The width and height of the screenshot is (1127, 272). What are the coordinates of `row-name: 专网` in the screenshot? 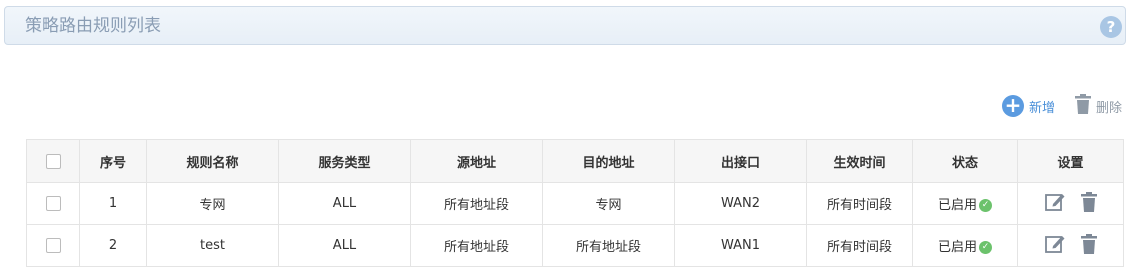 It's located at (212, 203).